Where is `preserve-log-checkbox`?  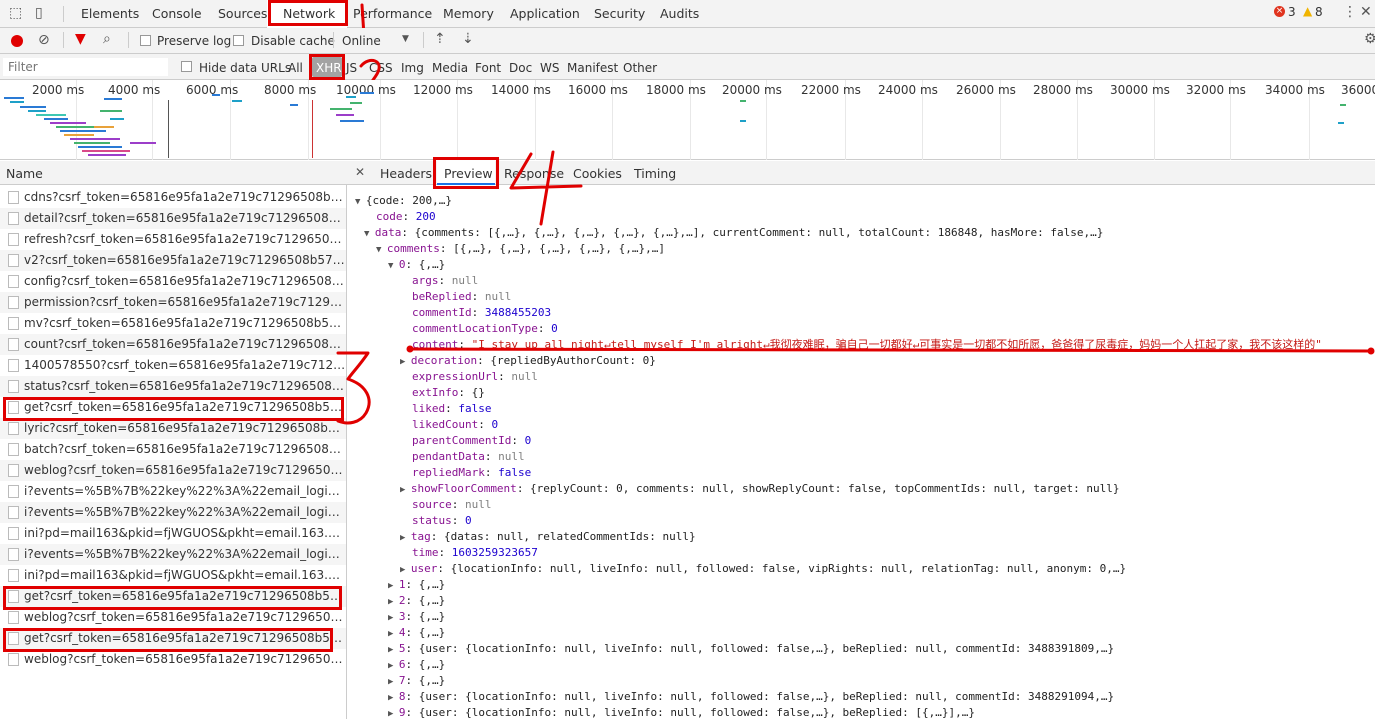 preserve-log-checkbox is located at coordinates (145, 40).